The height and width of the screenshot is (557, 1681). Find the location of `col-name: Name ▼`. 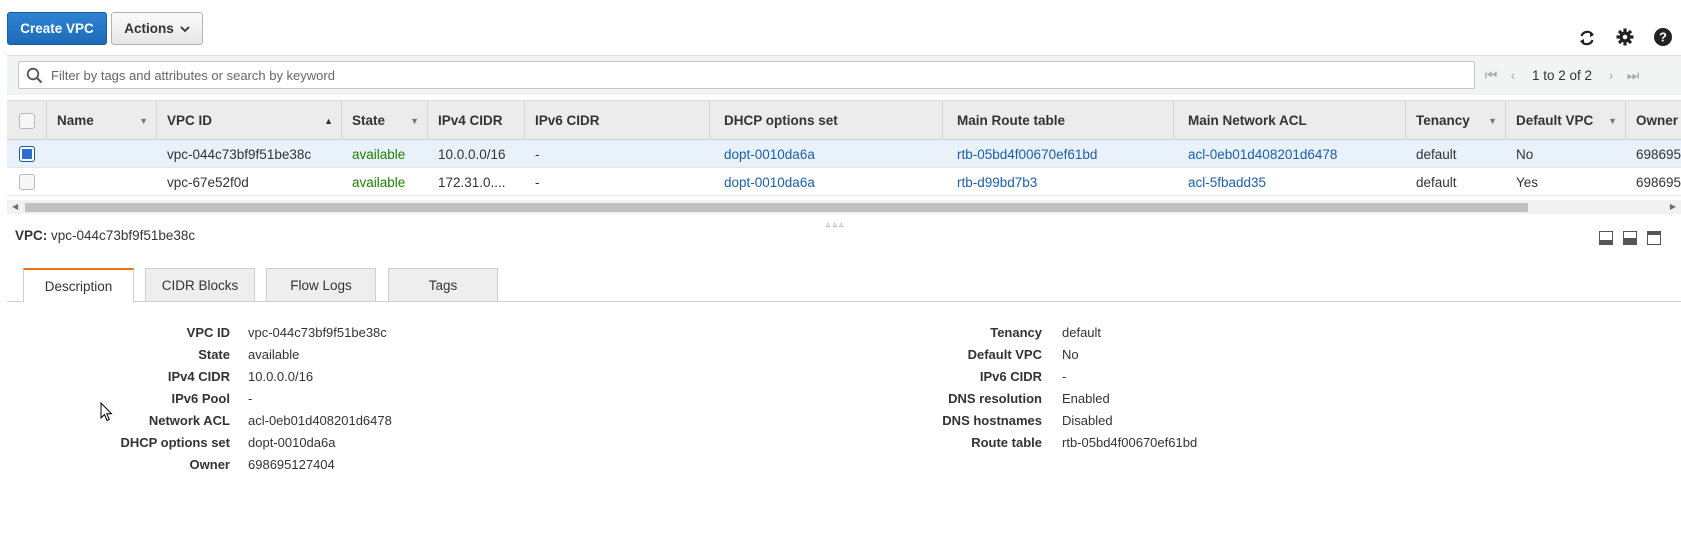

col-name: Name ▼ is located at coordinates (102, 120).